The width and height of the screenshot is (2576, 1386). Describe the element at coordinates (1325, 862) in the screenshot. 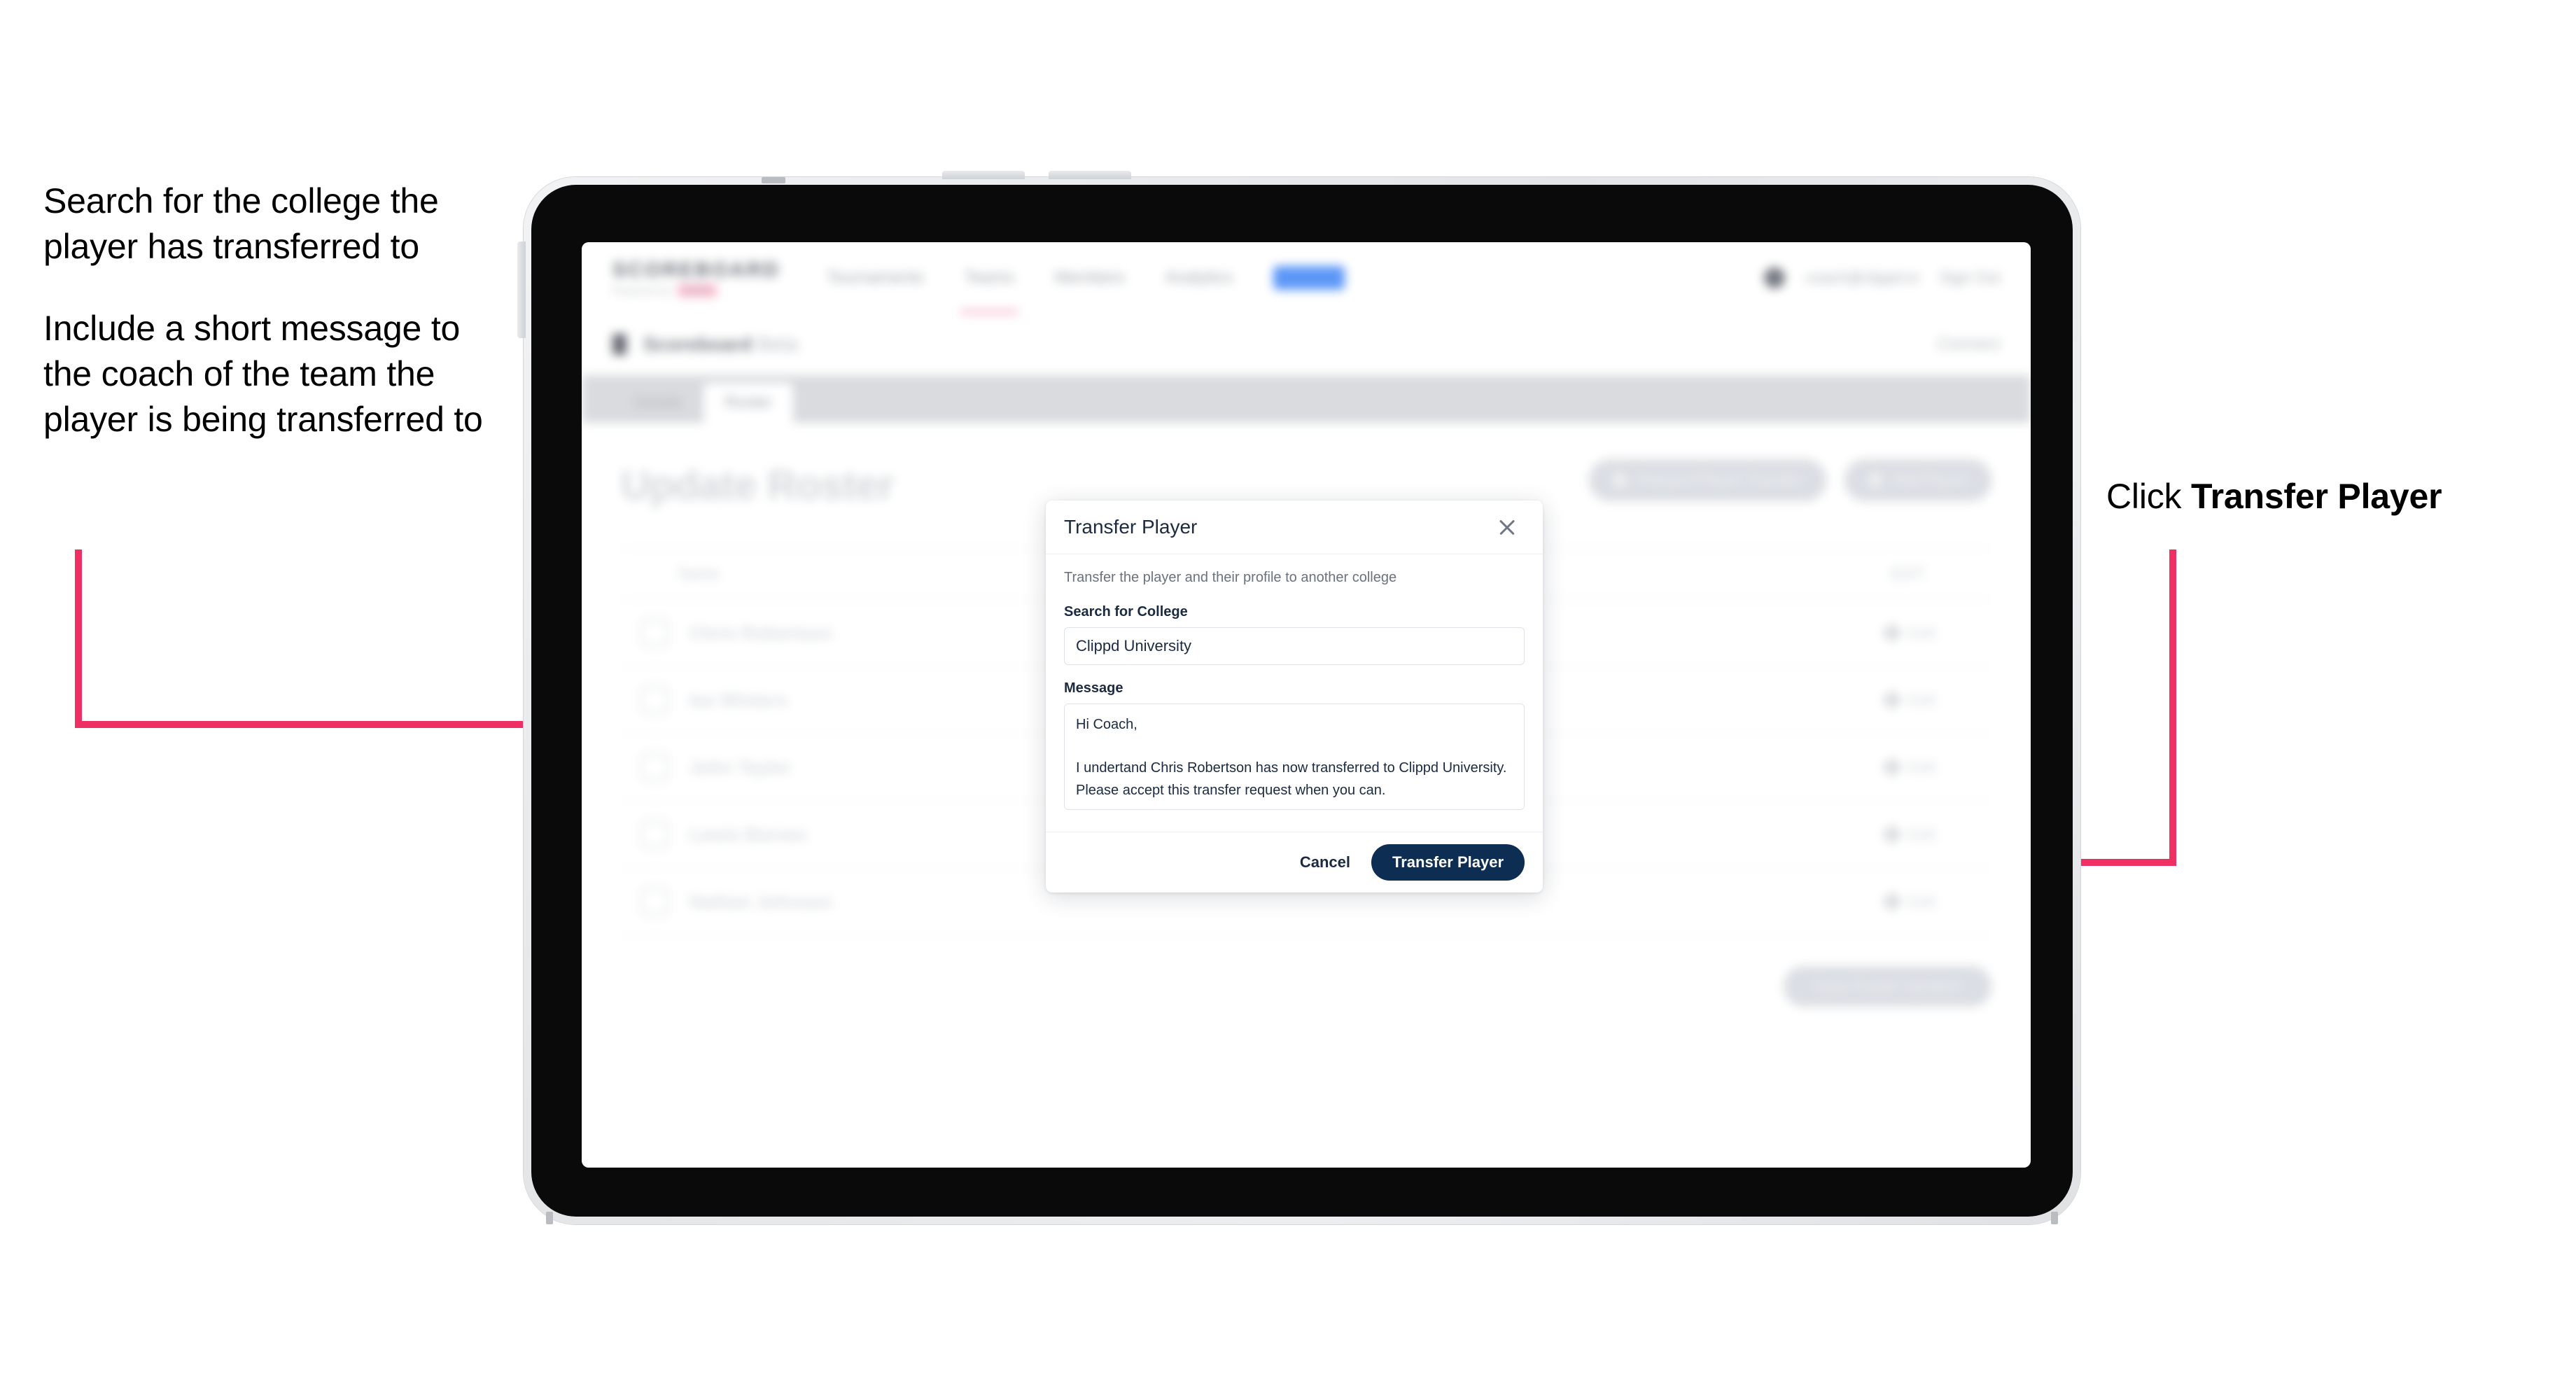

I see `cancel-button: Cancel` at that location.